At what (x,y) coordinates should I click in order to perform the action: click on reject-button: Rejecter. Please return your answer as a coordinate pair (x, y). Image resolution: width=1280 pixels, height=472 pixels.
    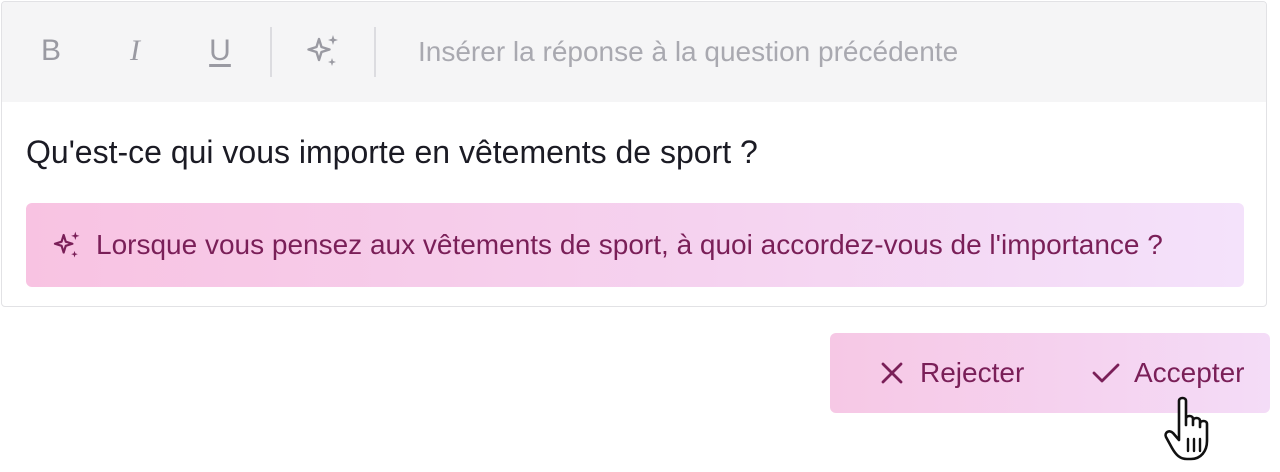
    Looking at the image, I should click on (950, 373).